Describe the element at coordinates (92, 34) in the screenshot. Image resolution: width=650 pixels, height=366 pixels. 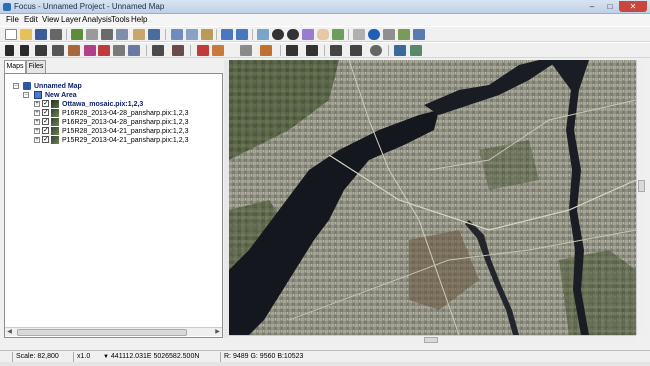
I see `properties-icon` at that location.